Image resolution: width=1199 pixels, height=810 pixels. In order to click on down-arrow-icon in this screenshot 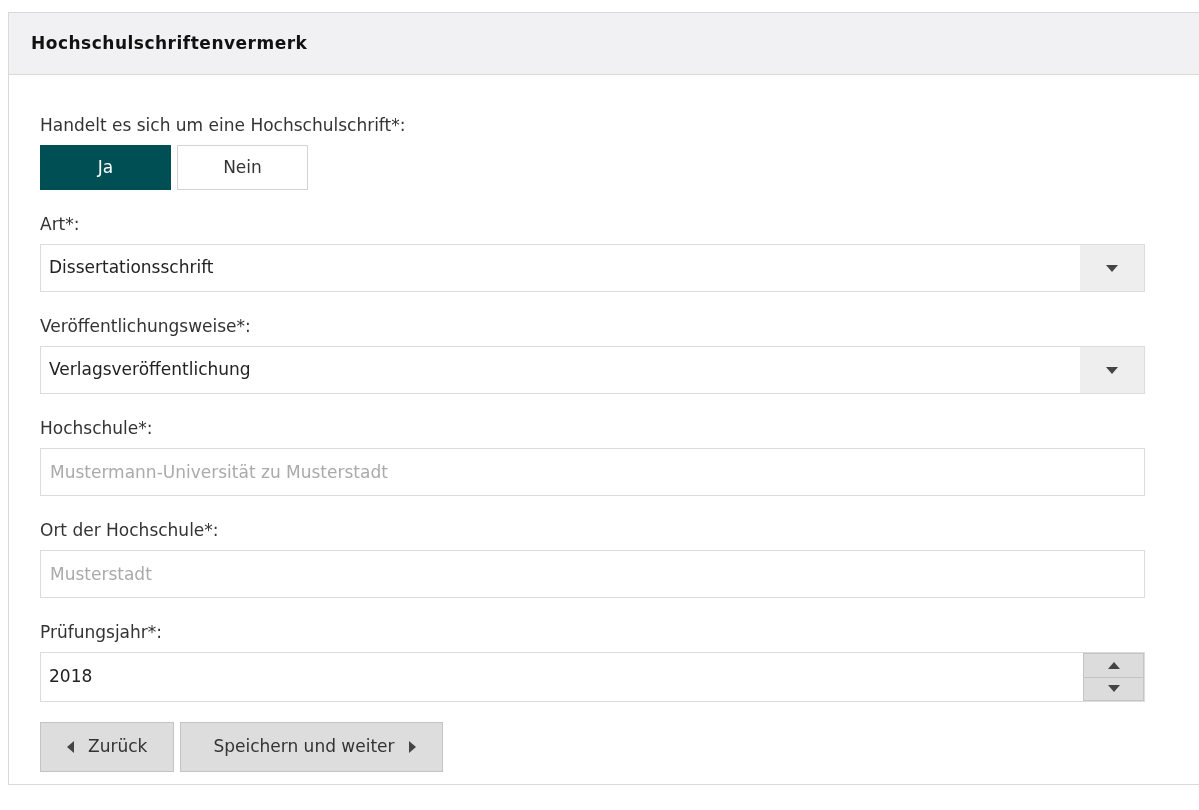, I will do `click(1113, 689)`.